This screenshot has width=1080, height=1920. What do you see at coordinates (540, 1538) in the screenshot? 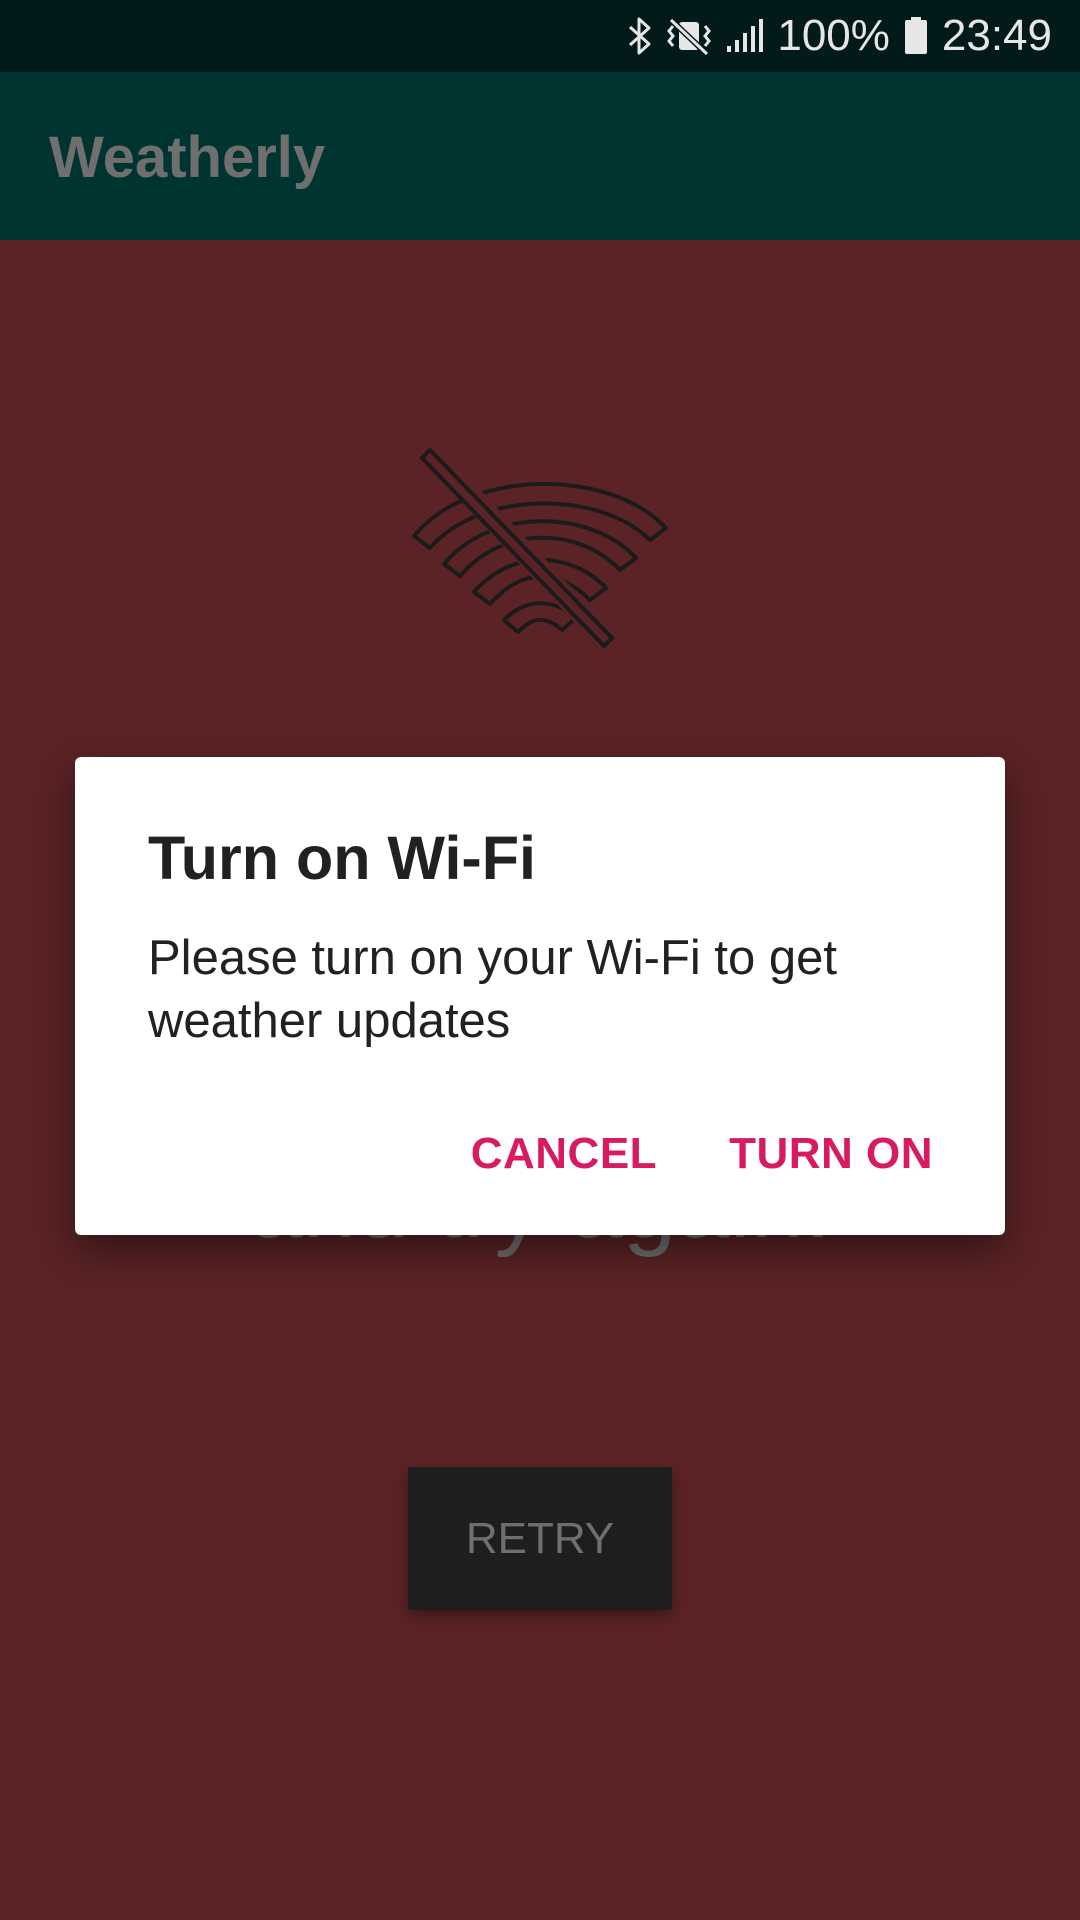
I see `retry-button: RETRY` at bounding box center [540, 1538].